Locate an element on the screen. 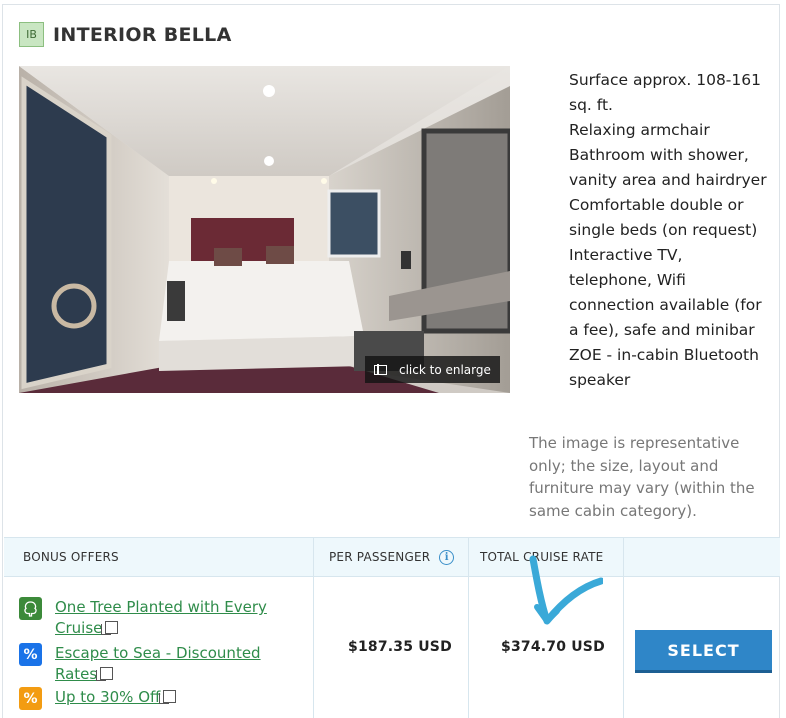 The image size is (786, 718). per-passenger-price: $187.35 USD is located at coordinates (400, 647).